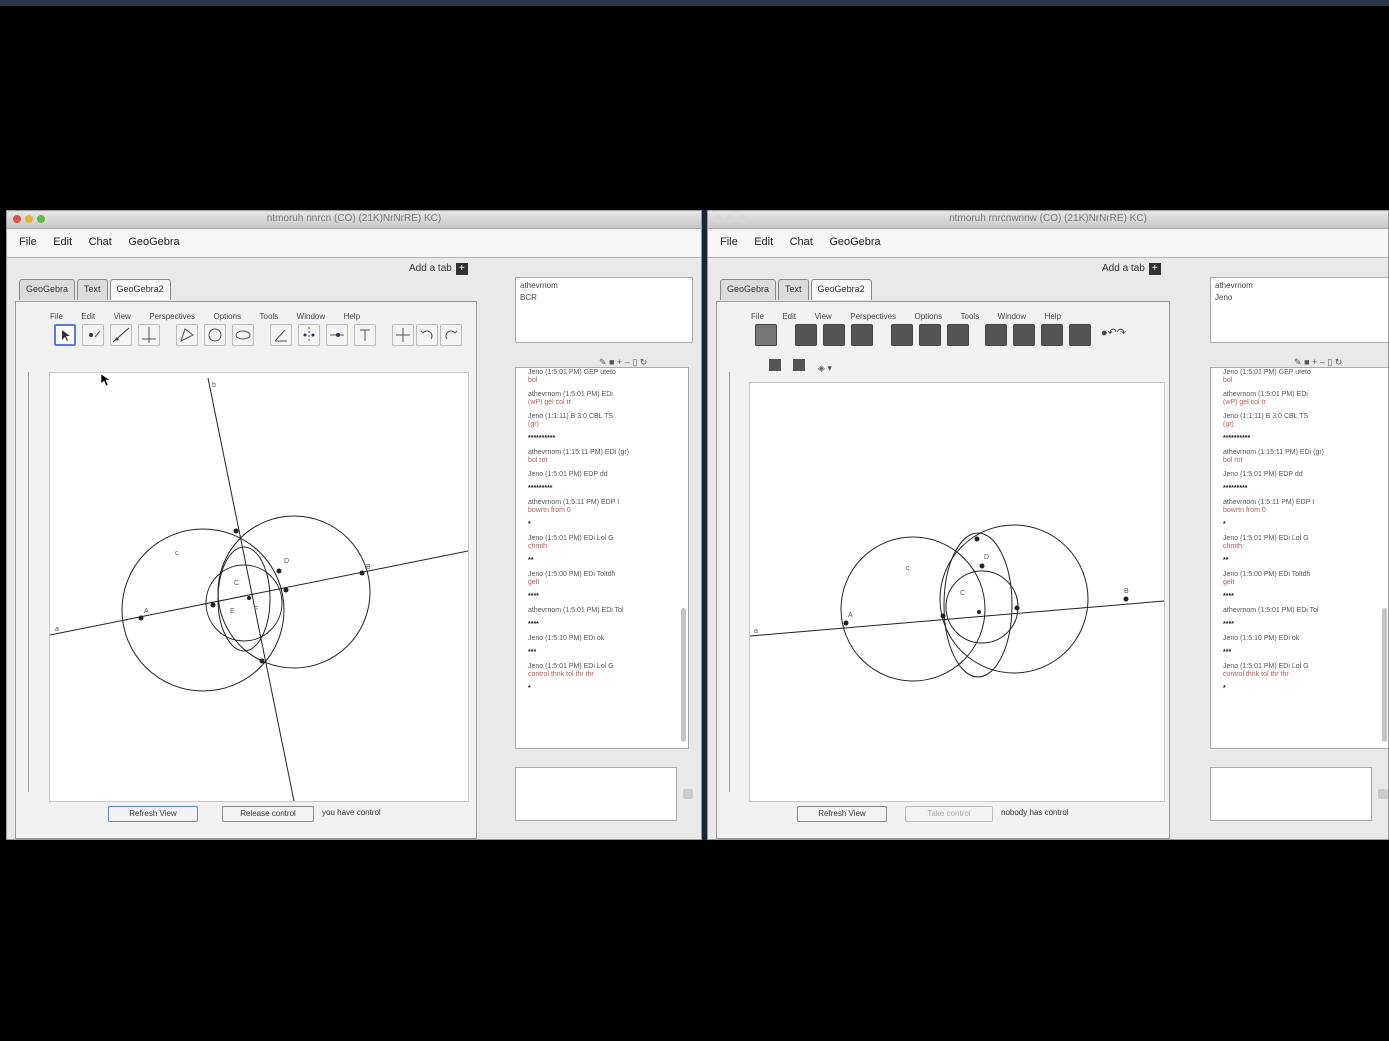 This screenshot has width=1389, height=1041. Describe the element at coordinates (748, 289) in the screenshot. I see `right-tab-geogebra: GeoGebra` at that location.